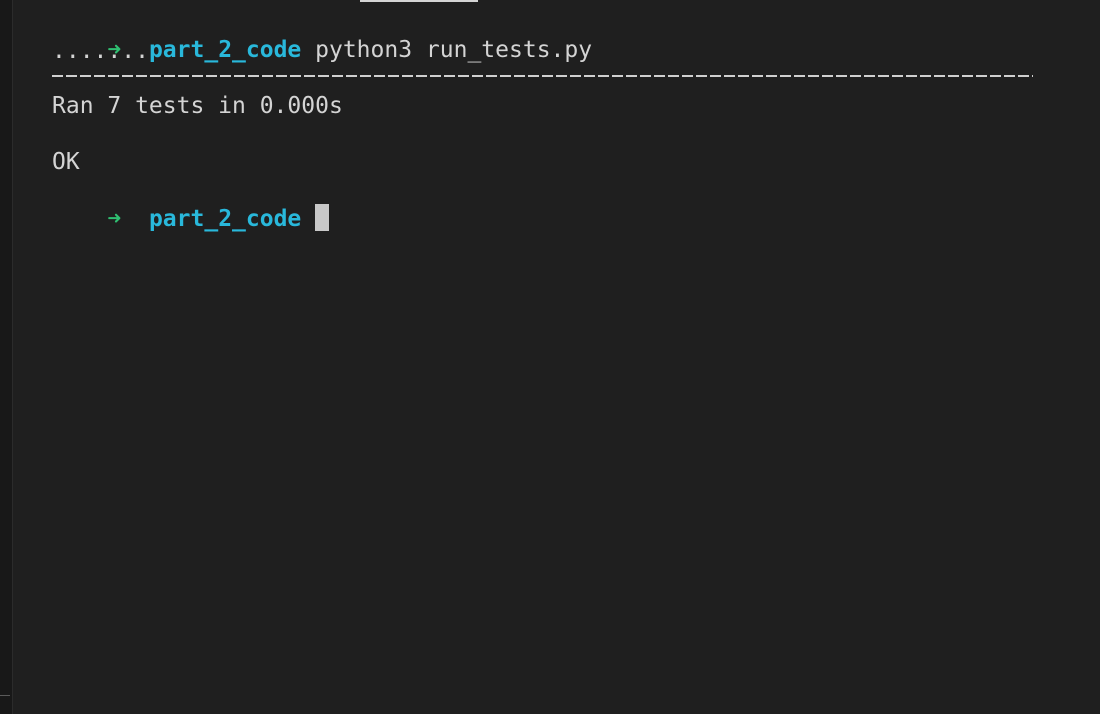 The image size is (1100, 714). I want to click on text-cursor, so click(322, 217).